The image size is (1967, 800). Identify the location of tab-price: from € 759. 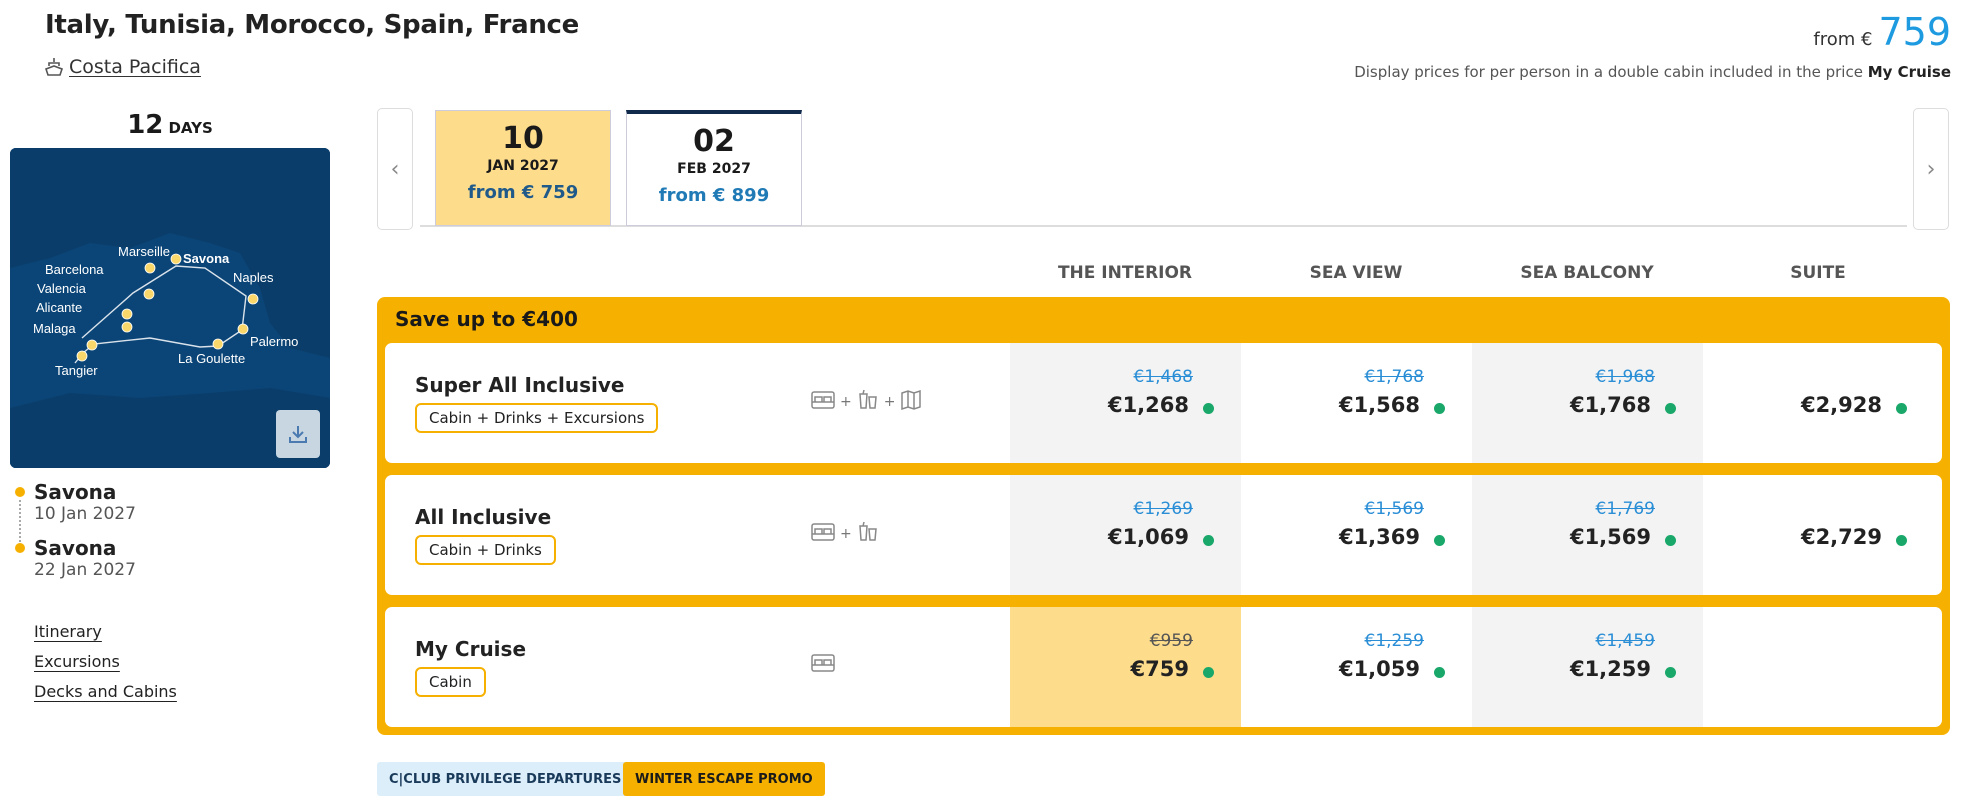
(523, 192).